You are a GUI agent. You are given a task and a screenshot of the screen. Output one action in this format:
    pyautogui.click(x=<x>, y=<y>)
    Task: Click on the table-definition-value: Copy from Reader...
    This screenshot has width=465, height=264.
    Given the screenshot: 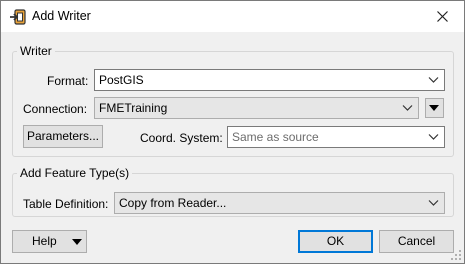 What is the action you would take?
    pyautogui.click(x=173, y=203)
    